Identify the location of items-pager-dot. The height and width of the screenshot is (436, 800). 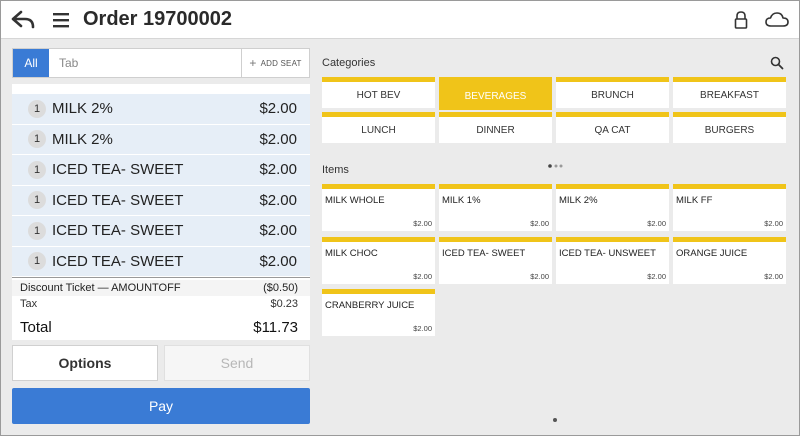
(555, 420).